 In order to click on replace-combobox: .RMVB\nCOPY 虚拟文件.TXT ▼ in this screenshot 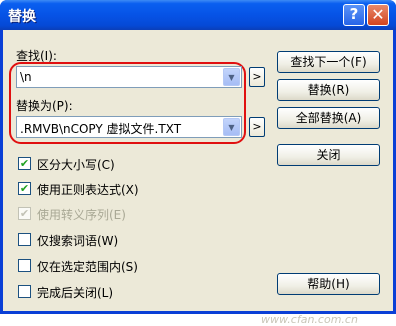, I will do `click(129, 127)`.